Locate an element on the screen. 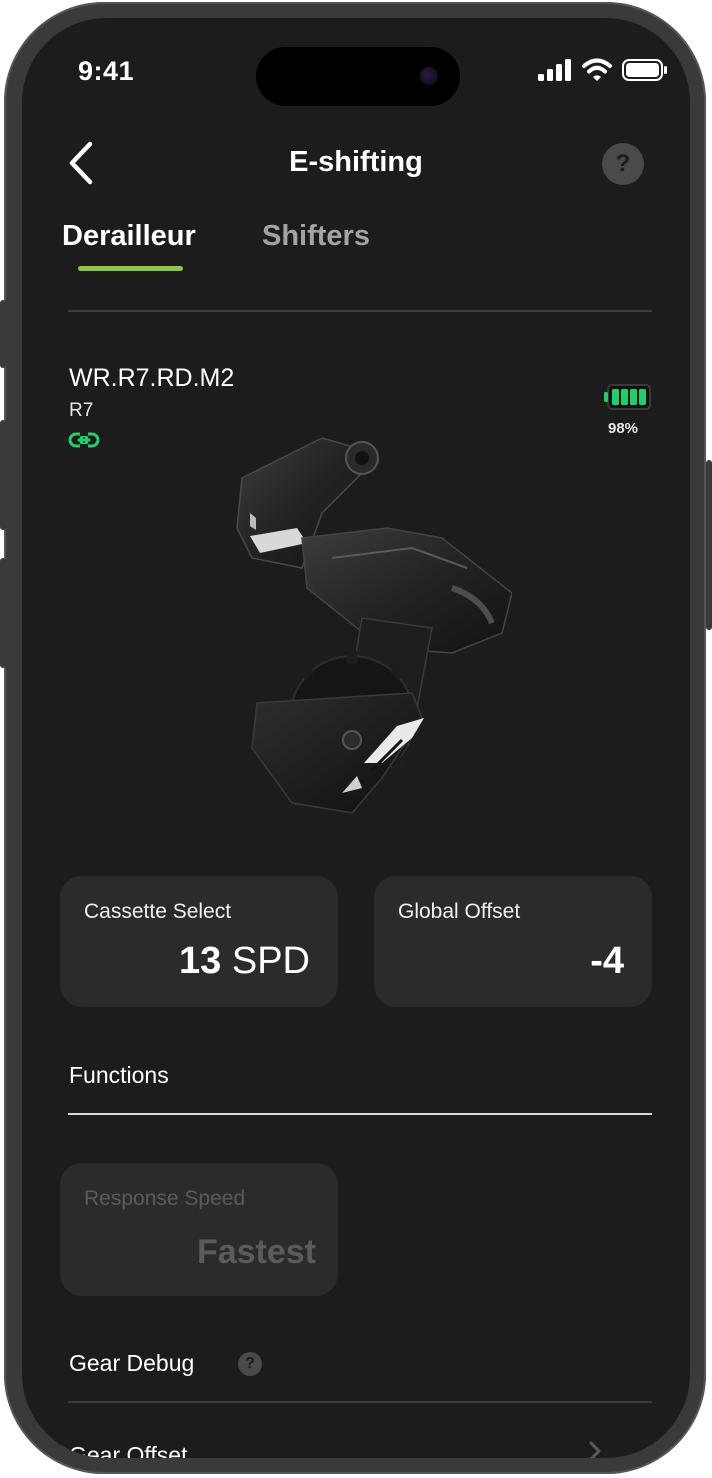 The image size is (712, 1478). device-battery-percent: 98% is located at coordinates (623, 428).